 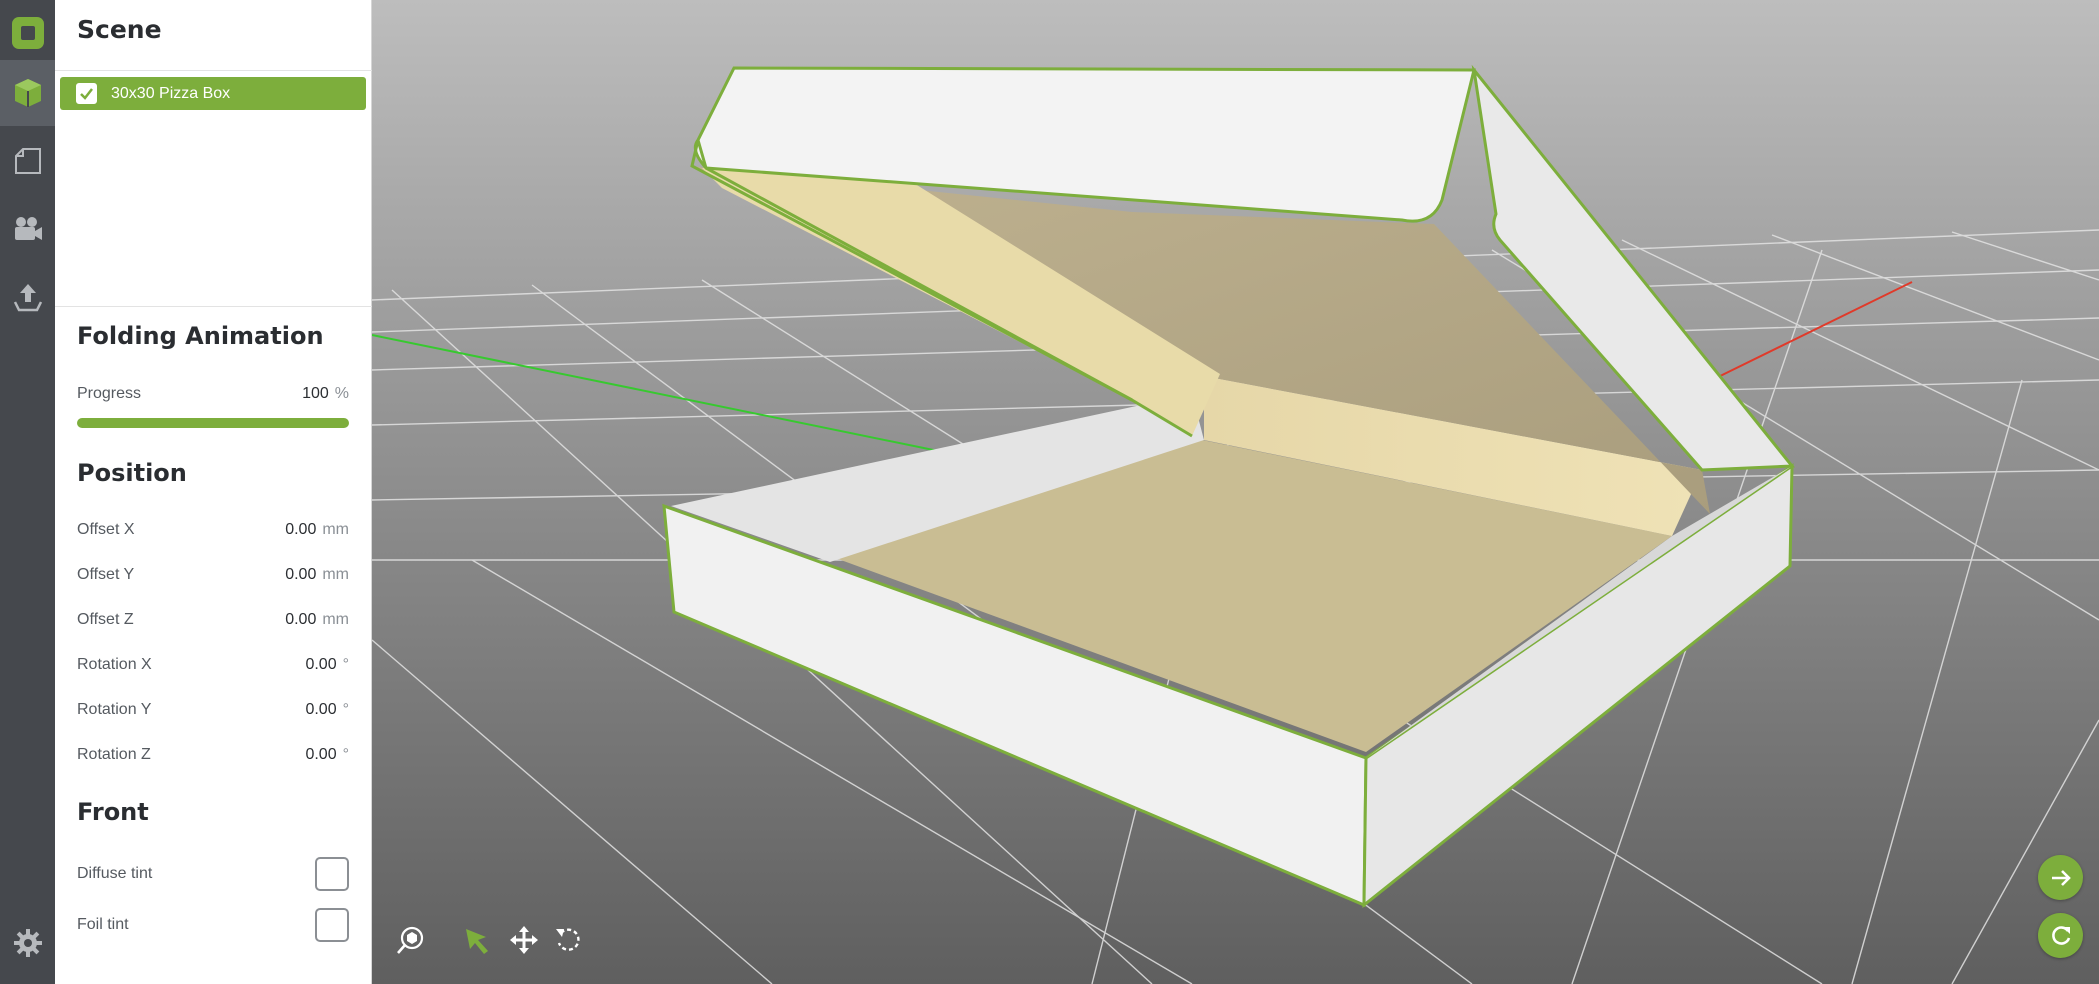 I want to click on offset-z-value: 0.00, so click(x=300, y=620).